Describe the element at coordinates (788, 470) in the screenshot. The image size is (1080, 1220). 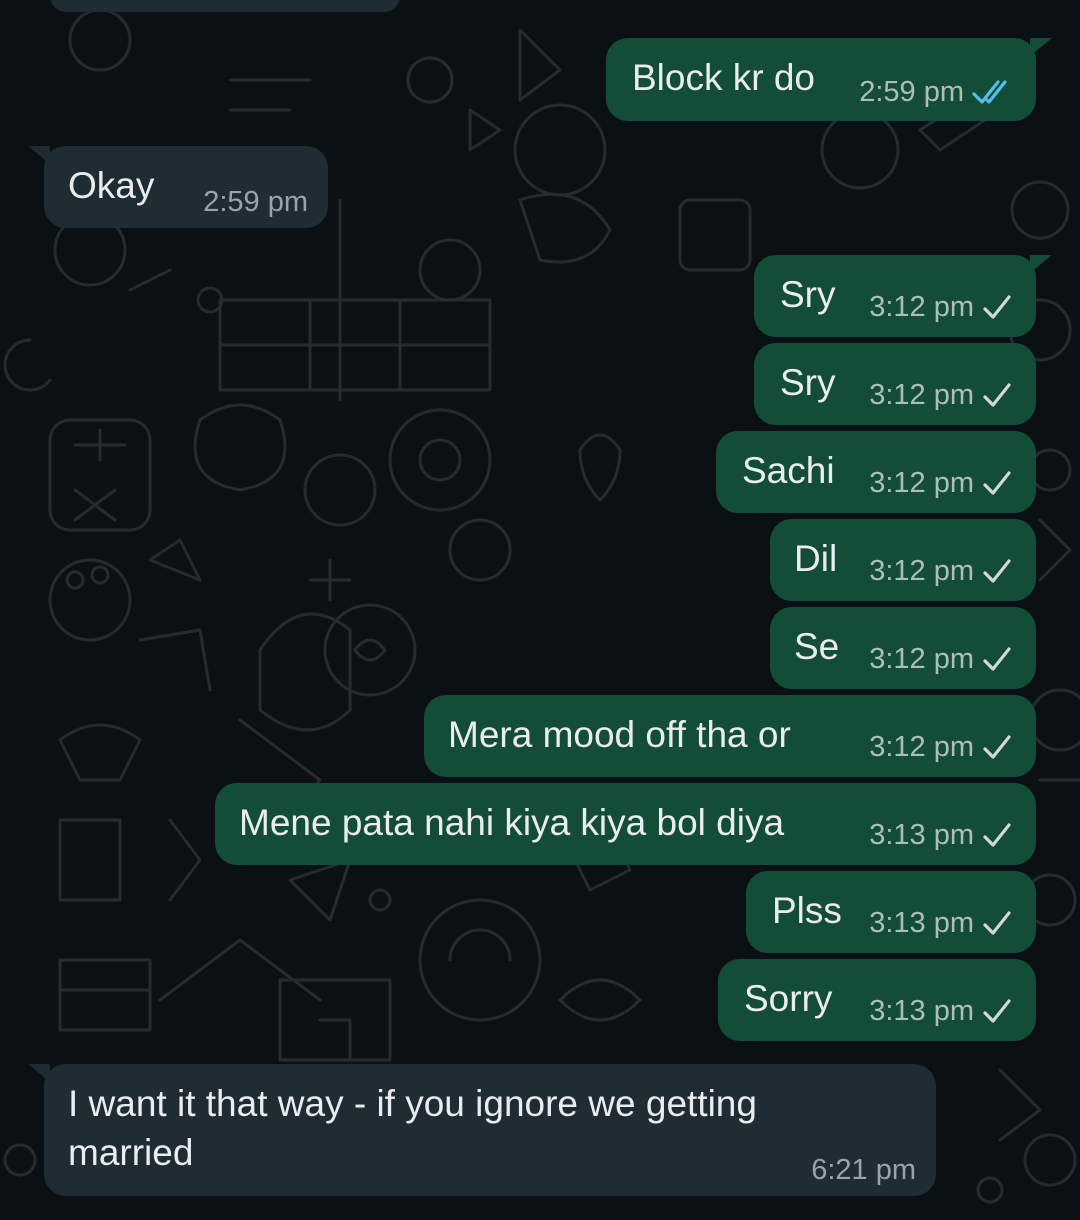
I see `message-text: Sachi` at that location.